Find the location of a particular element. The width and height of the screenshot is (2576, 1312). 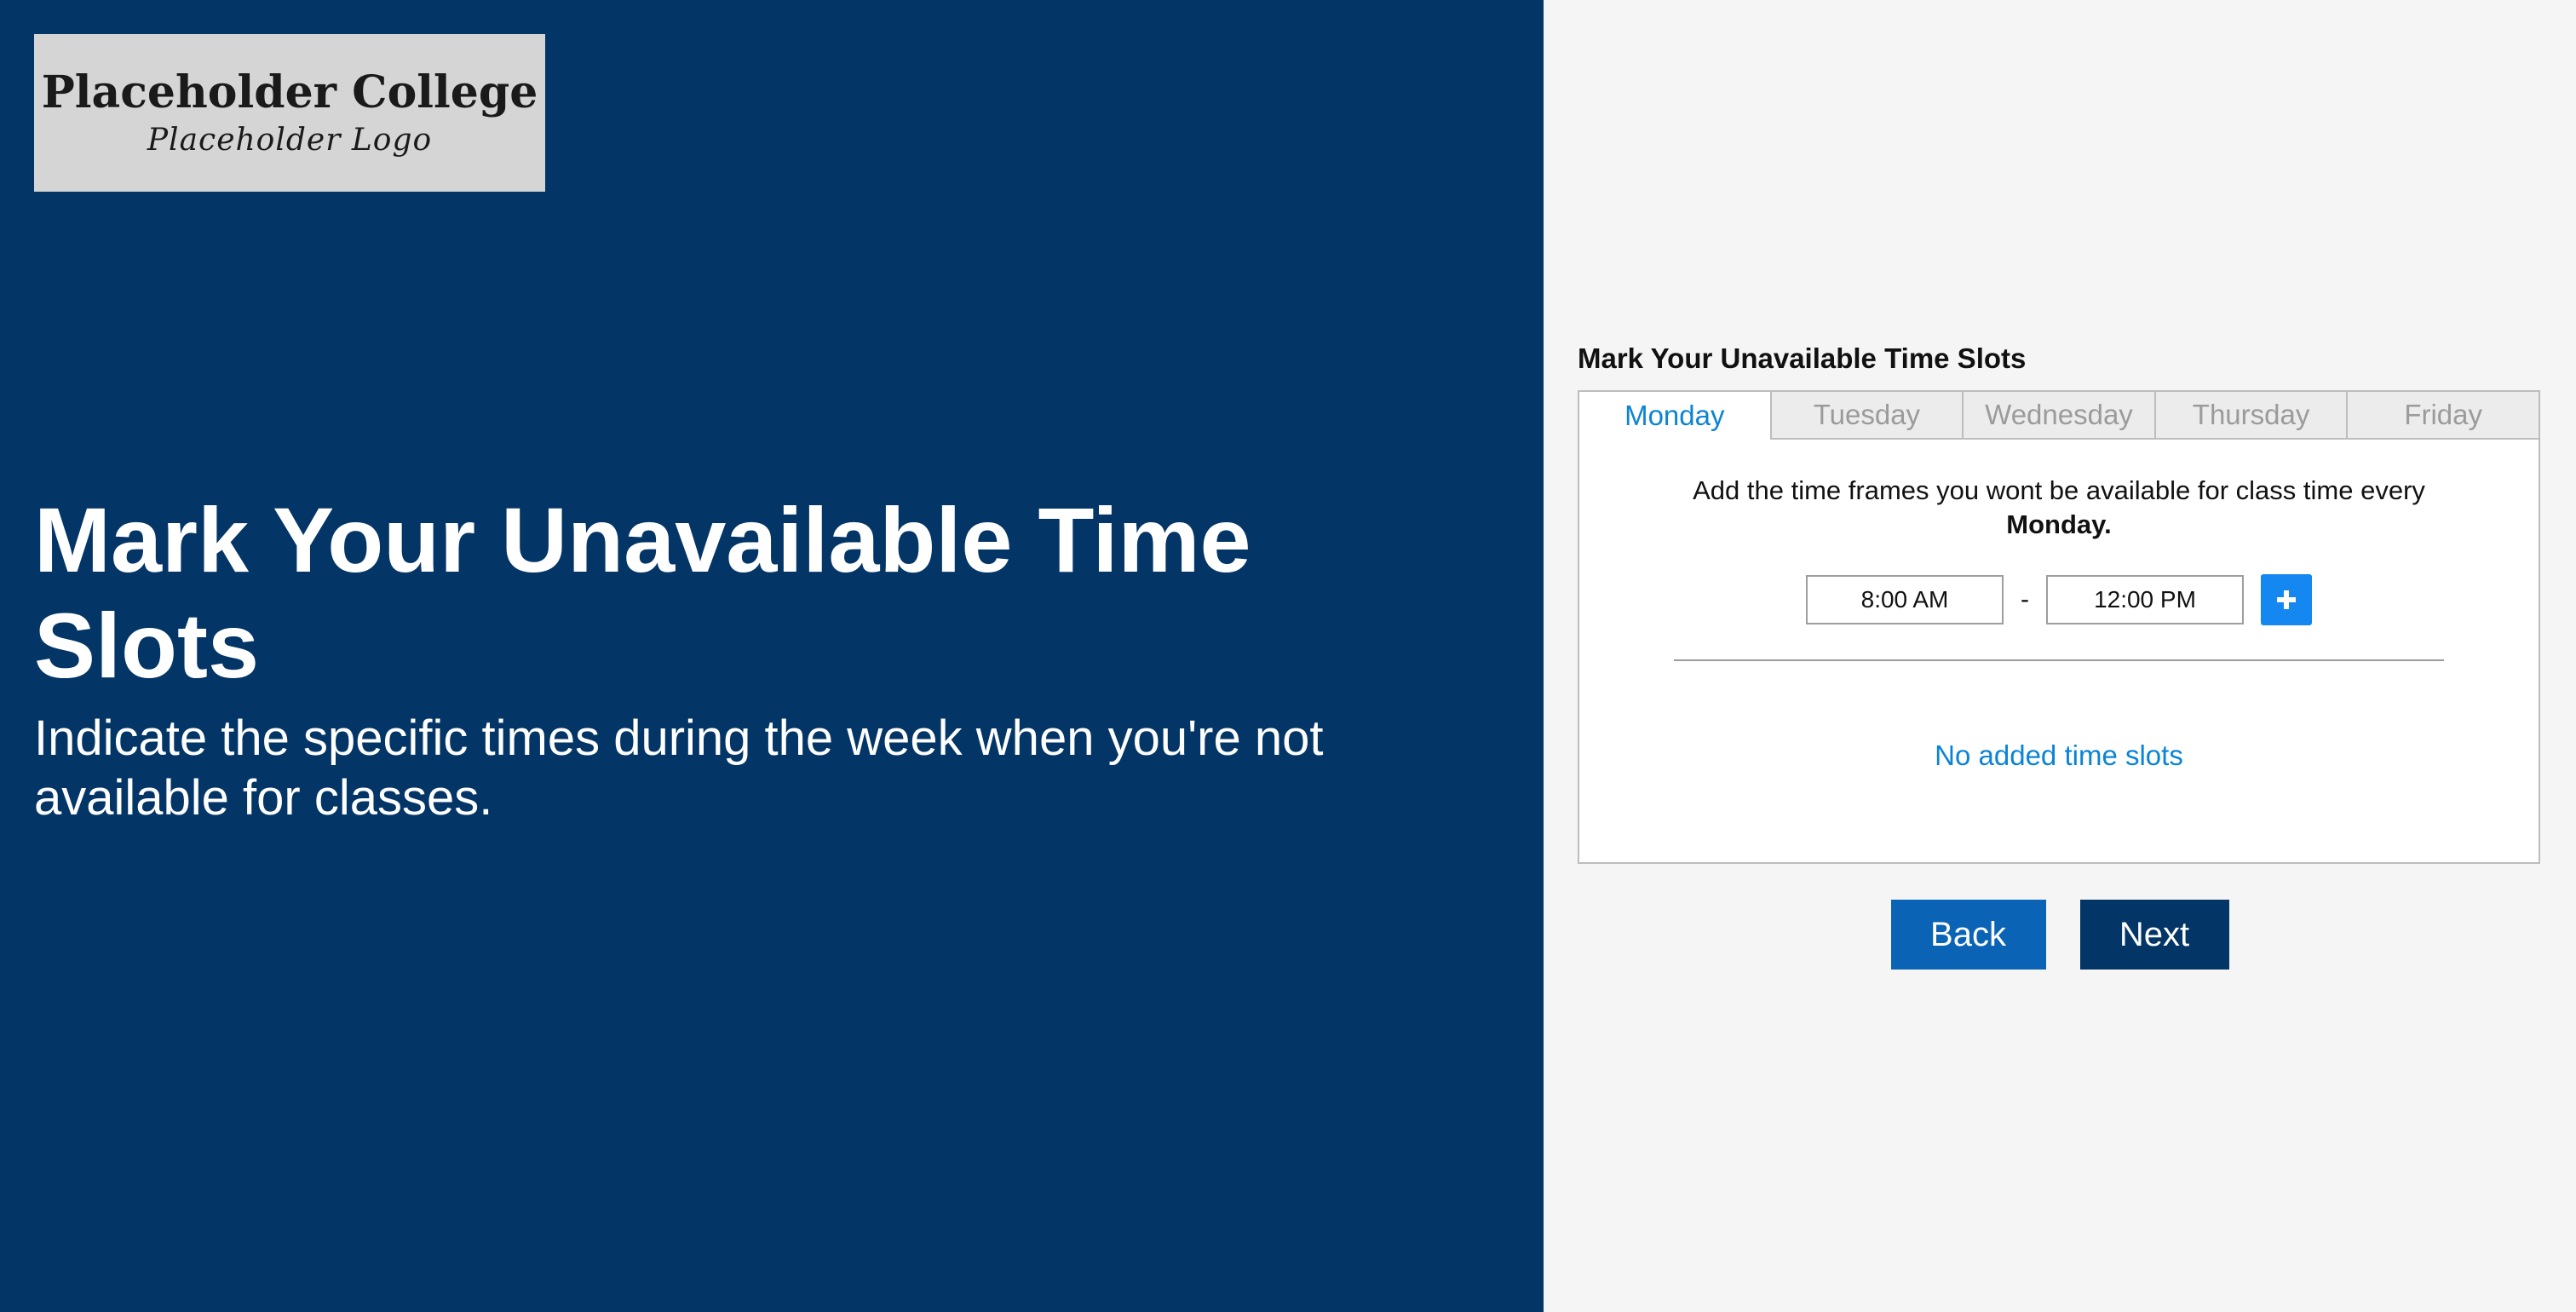

form-title: Mark Your Unavailable Time Slots is located at coordinates (1803, 358).